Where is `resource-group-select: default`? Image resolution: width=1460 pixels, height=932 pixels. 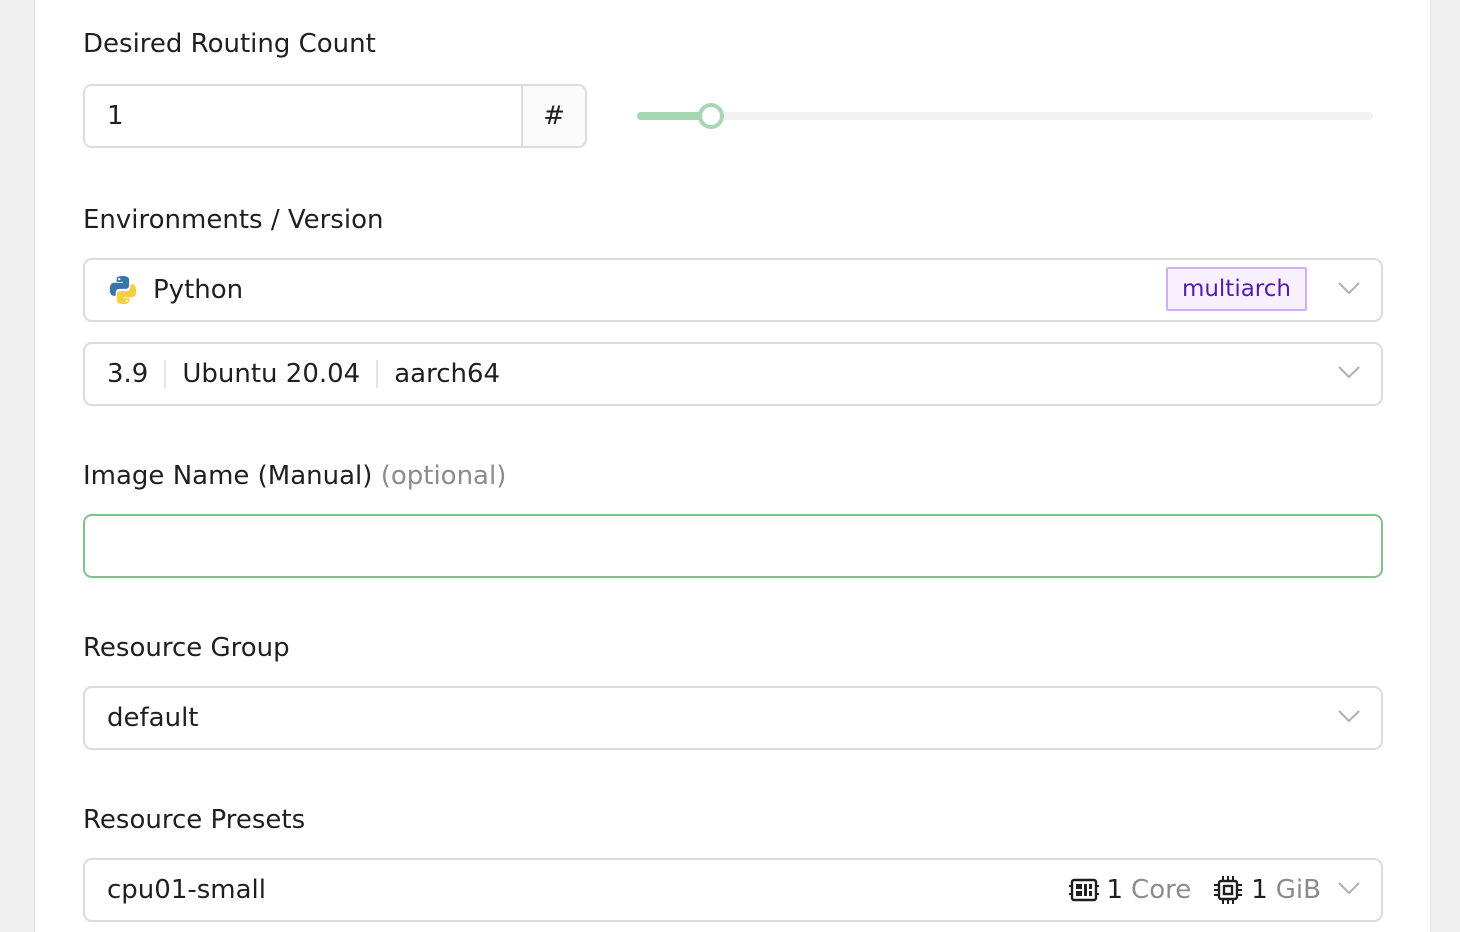 resource-group-select: default is located at coordinates (733, 718).